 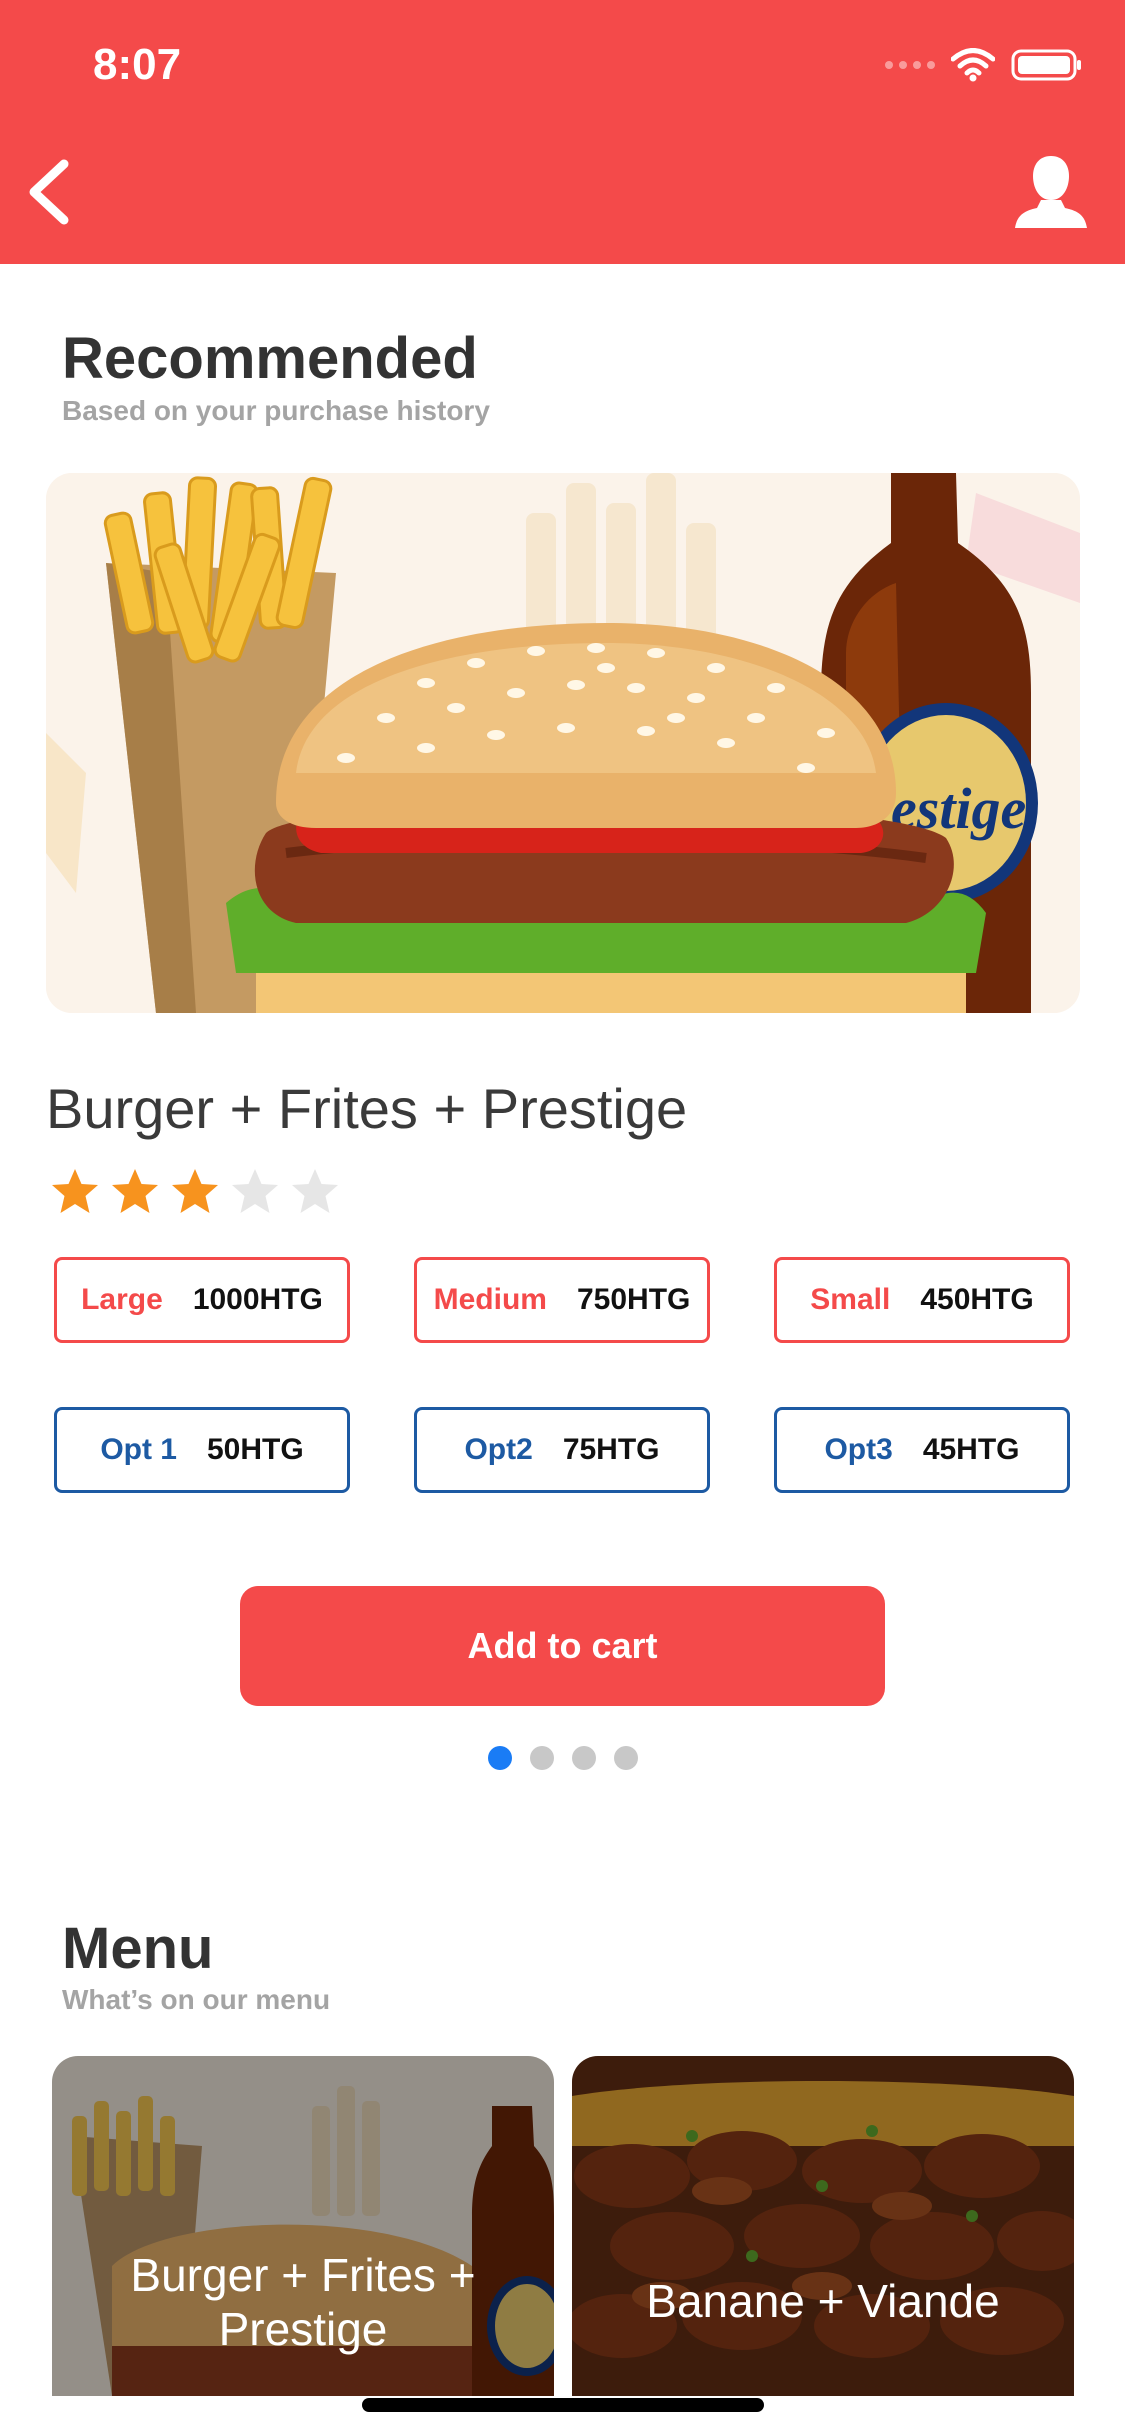 What do you see at coordinates (50, 192) in the screenshot?
I see `back-chevron-icon` at bounding box center [50, 192].